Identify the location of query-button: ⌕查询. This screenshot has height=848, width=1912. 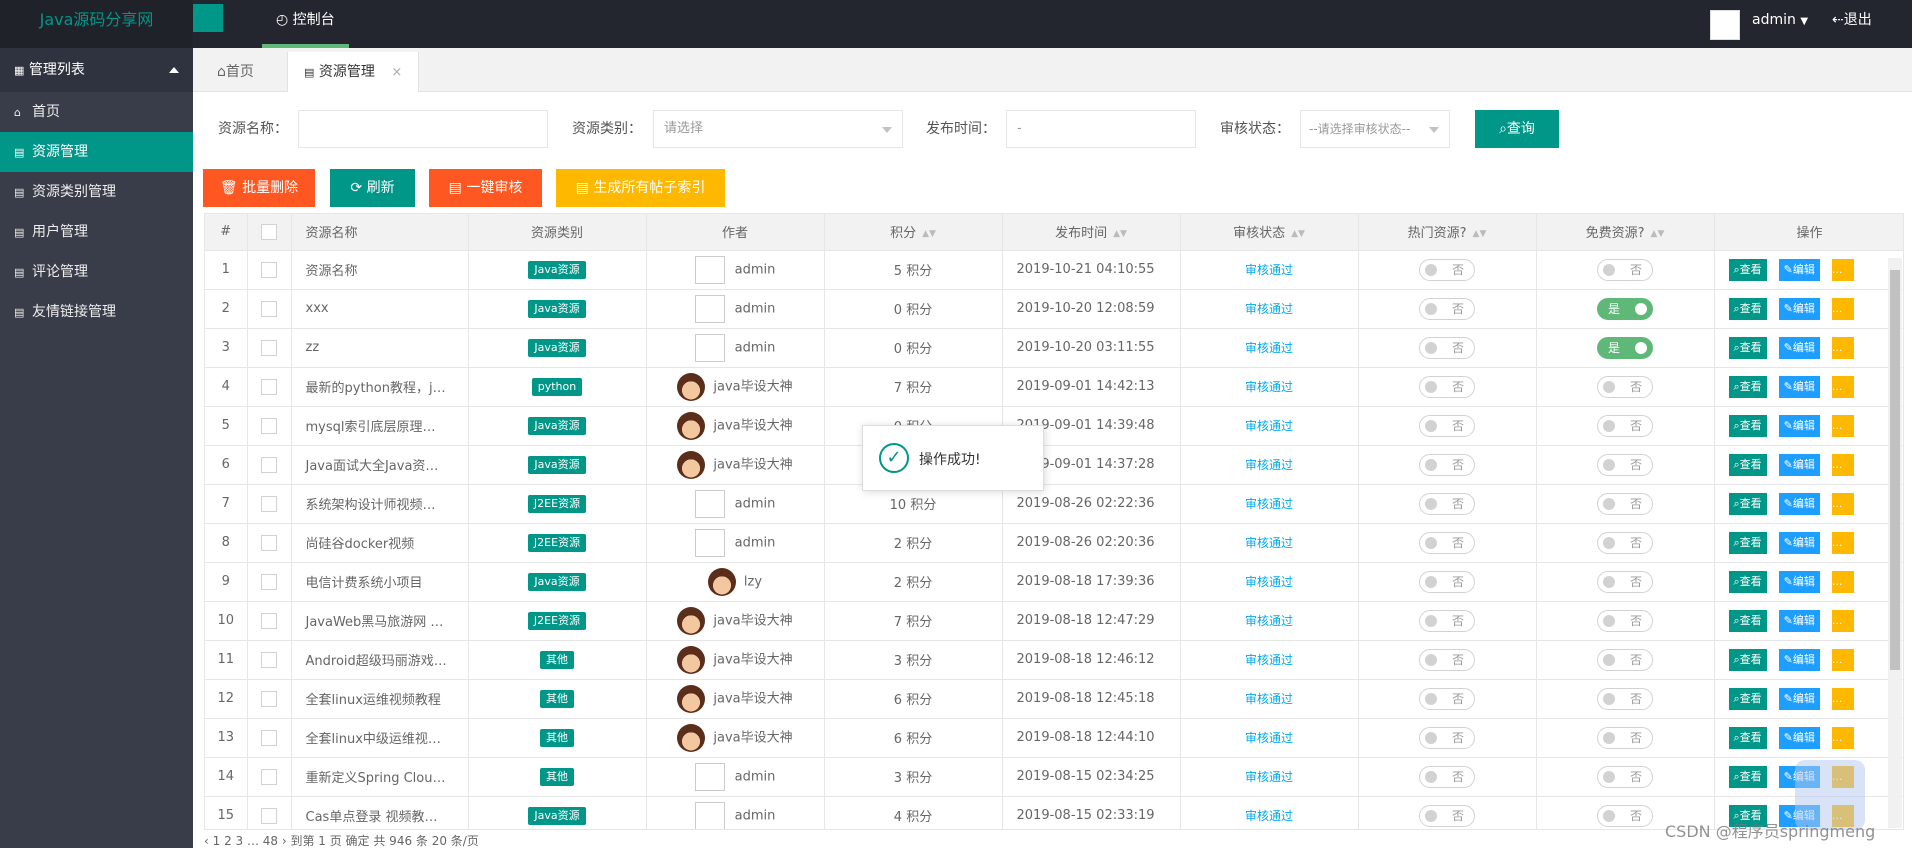
(1517, 129).